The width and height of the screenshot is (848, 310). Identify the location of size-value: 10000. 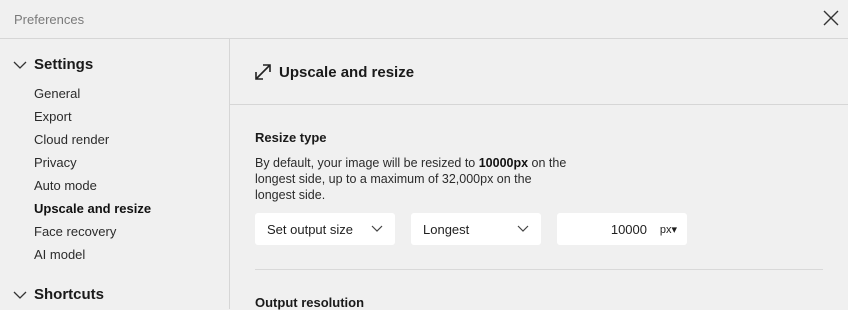
(628, 229).